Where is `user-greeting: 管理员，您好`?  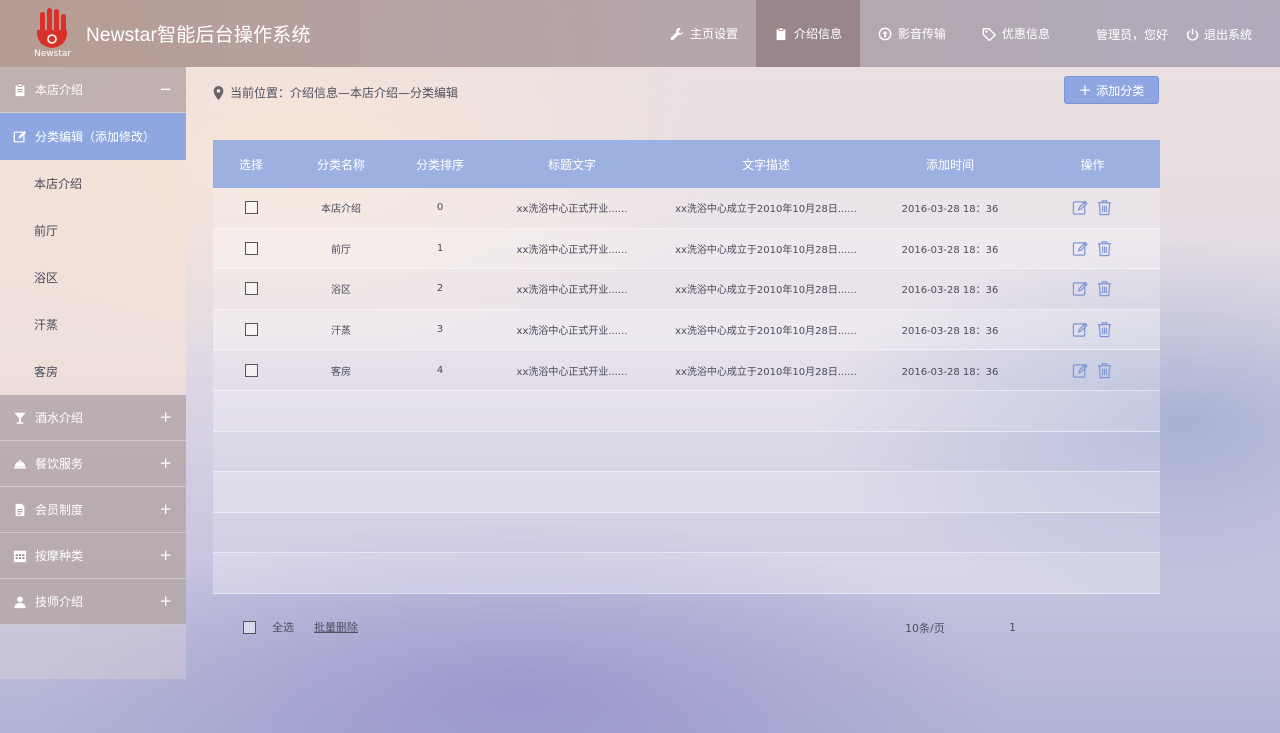
user-greeting: 管理员，您好 is located at coordinates (1132, 35).